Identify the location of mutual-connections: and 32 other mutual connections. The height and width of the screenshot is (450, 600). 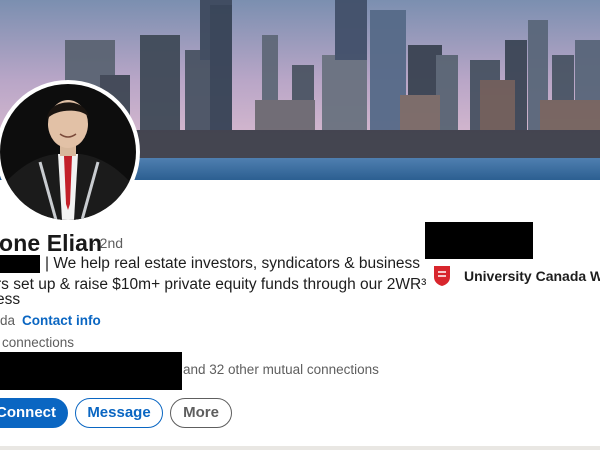
(281, 369).